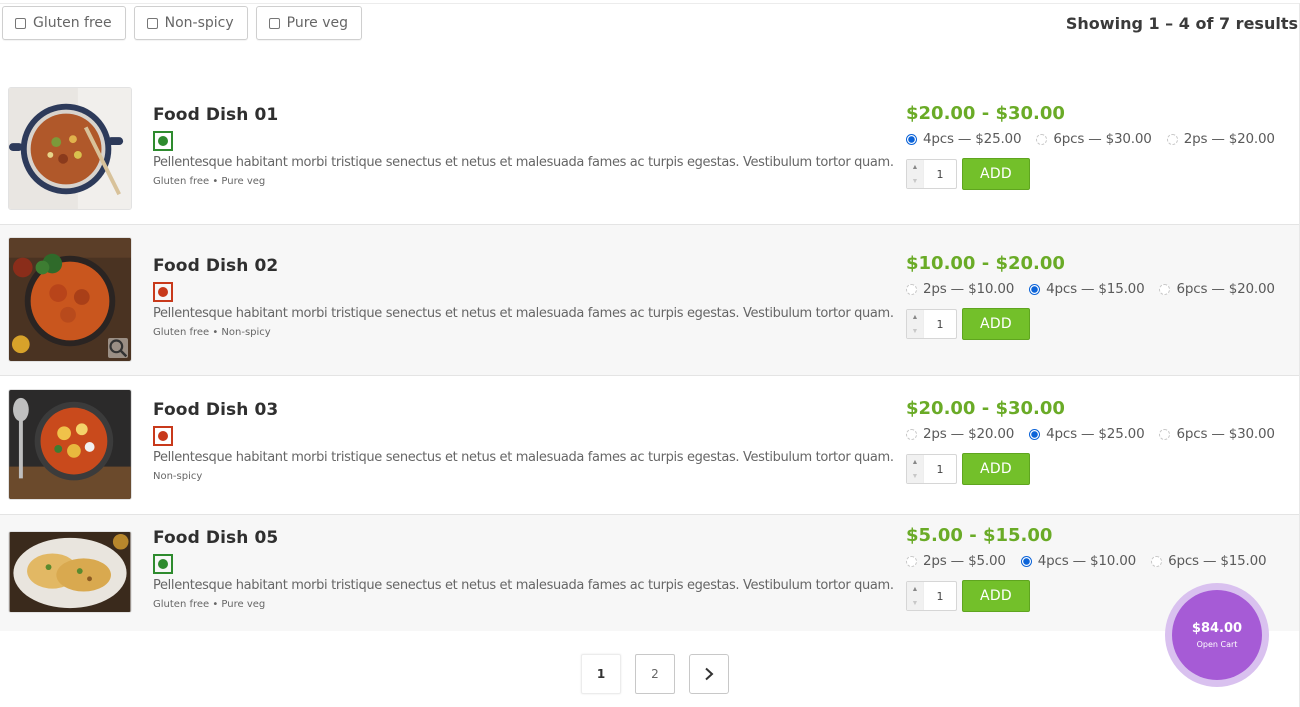 Image resolution: width=1300 pixels, height=707 pixels. Describe the element at coordinates (309, 23) in the screenshot. I see `filter-pure-veg: Pure veg` at that location.